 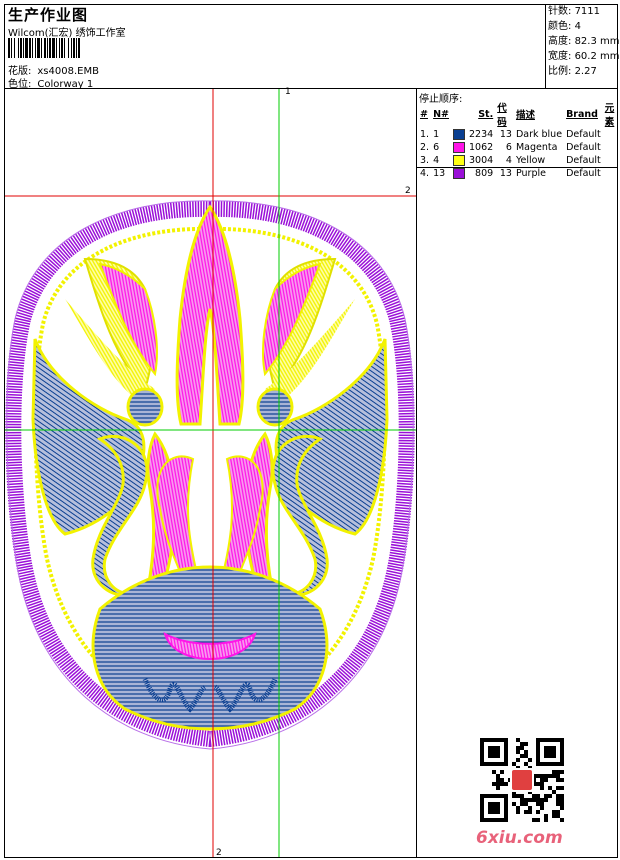 What do you see at coordinates (510, 147) in the screenshot?
I see `table-row: 2. 6 1062 6 Magenta Default` at bounding box center [510, 147].